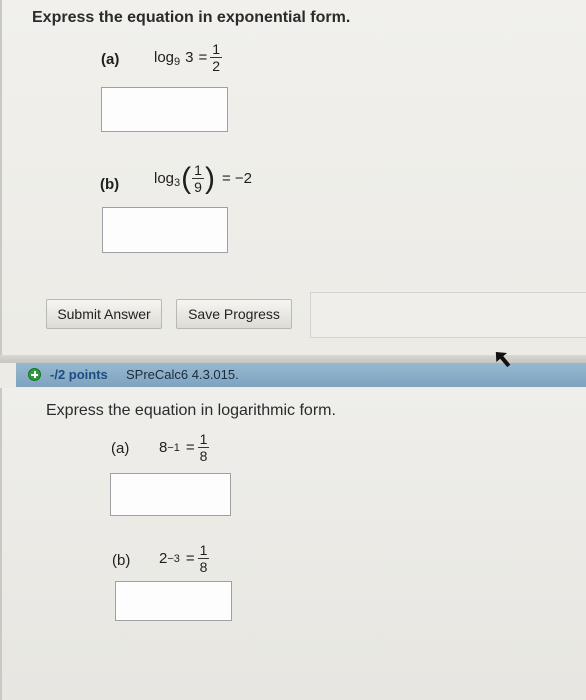  Describe the element at coordinates (34, 374) in the screenshot. I see `expand-plus-icon` at that location.